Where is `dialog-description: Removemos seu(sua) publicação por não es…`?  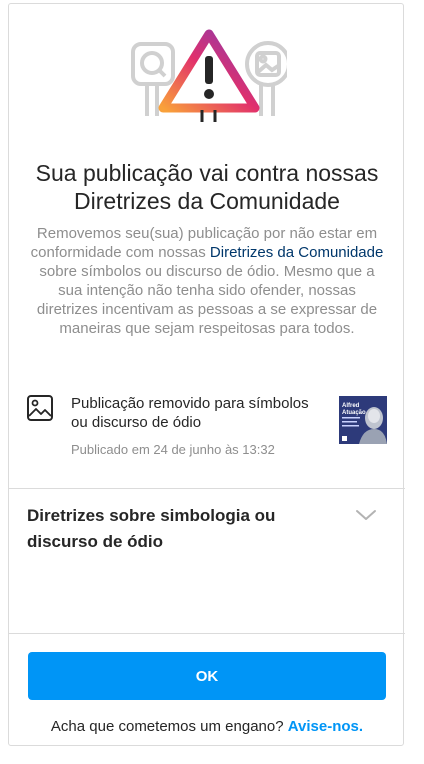 dialog-description: Removemos seu(sua) publicação por não es… is located at coordinates (207, 281).